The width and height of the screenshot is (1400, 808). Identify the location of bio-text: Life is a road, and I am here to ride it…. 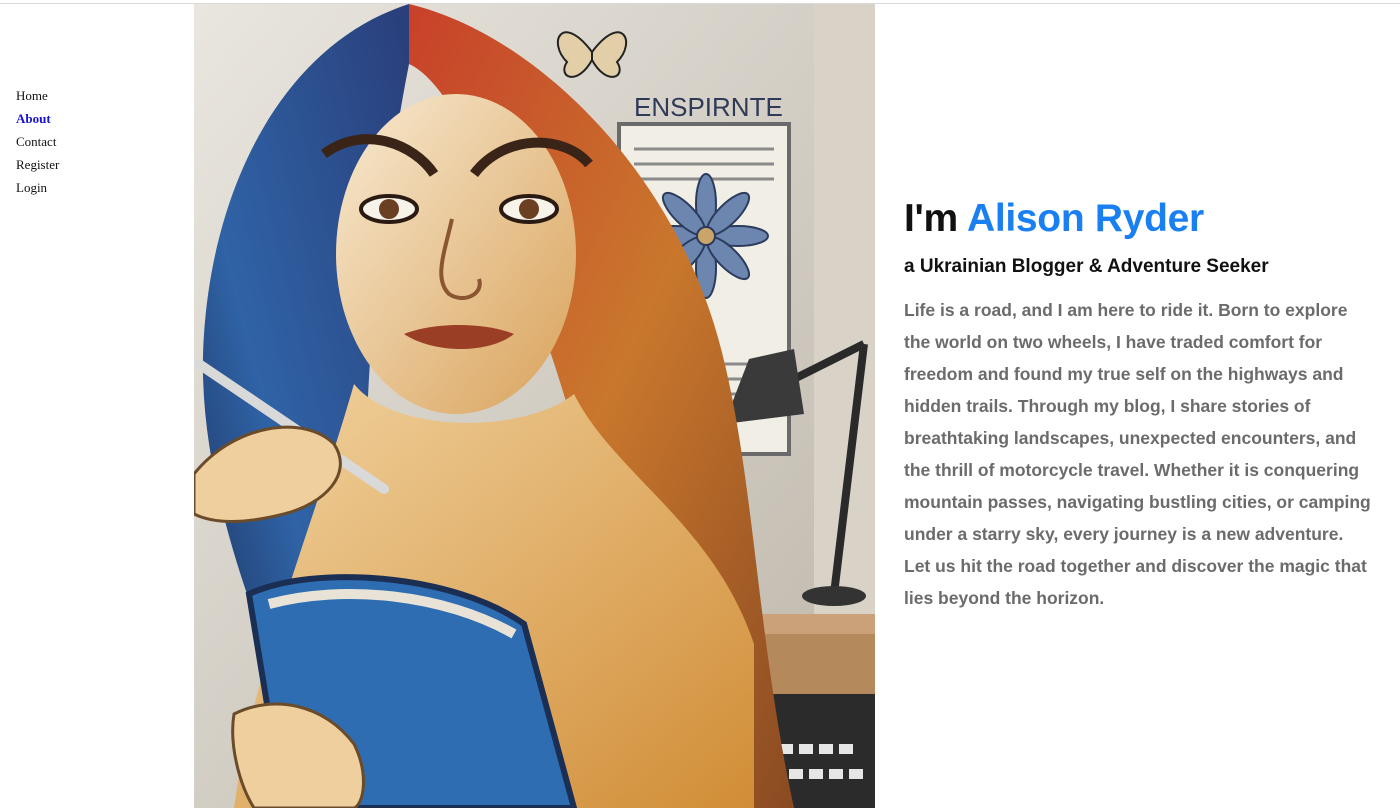
(1139, 454).